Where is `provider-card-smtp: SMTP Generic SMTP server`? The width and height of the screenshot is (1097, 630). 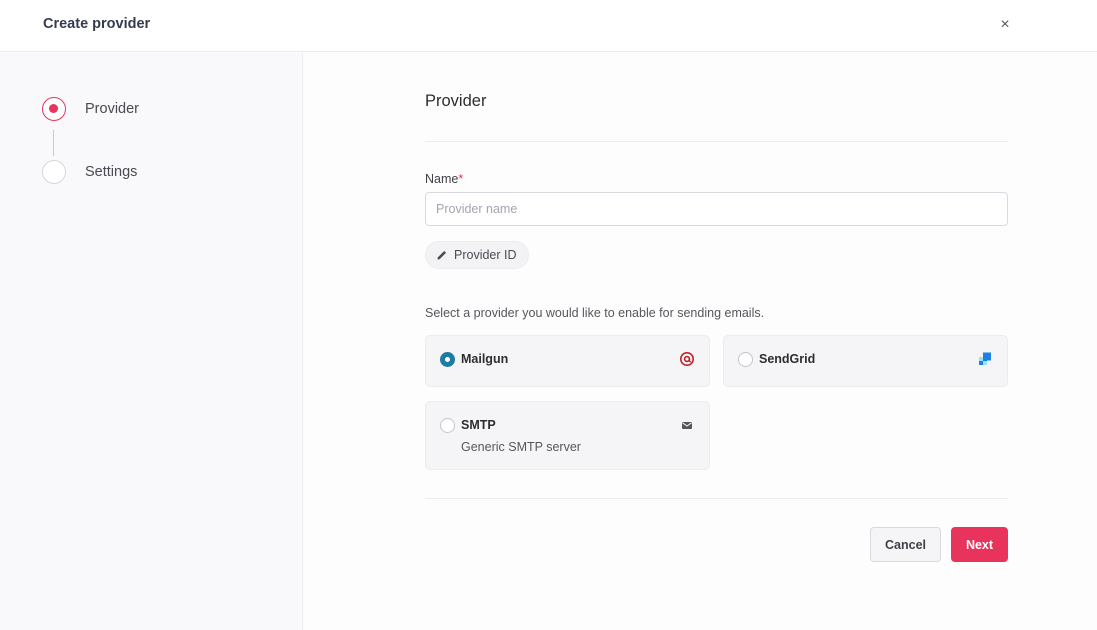
provider-card-smtp: SMTP Generic SMTP server is located at coordinates (567, 435).